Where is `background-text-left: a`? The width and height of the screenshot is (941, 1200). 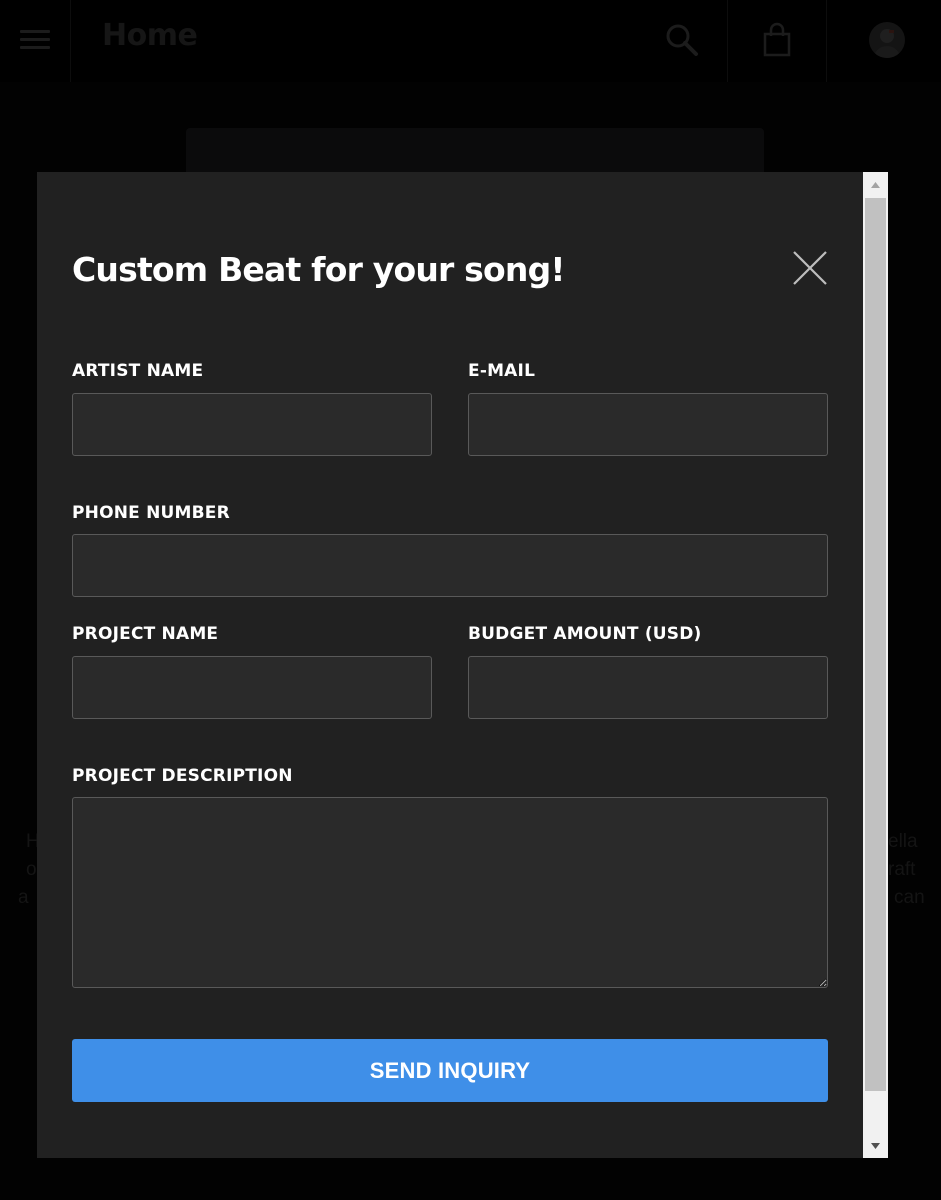 background-text-left: a is located at coordinates (23, 897).